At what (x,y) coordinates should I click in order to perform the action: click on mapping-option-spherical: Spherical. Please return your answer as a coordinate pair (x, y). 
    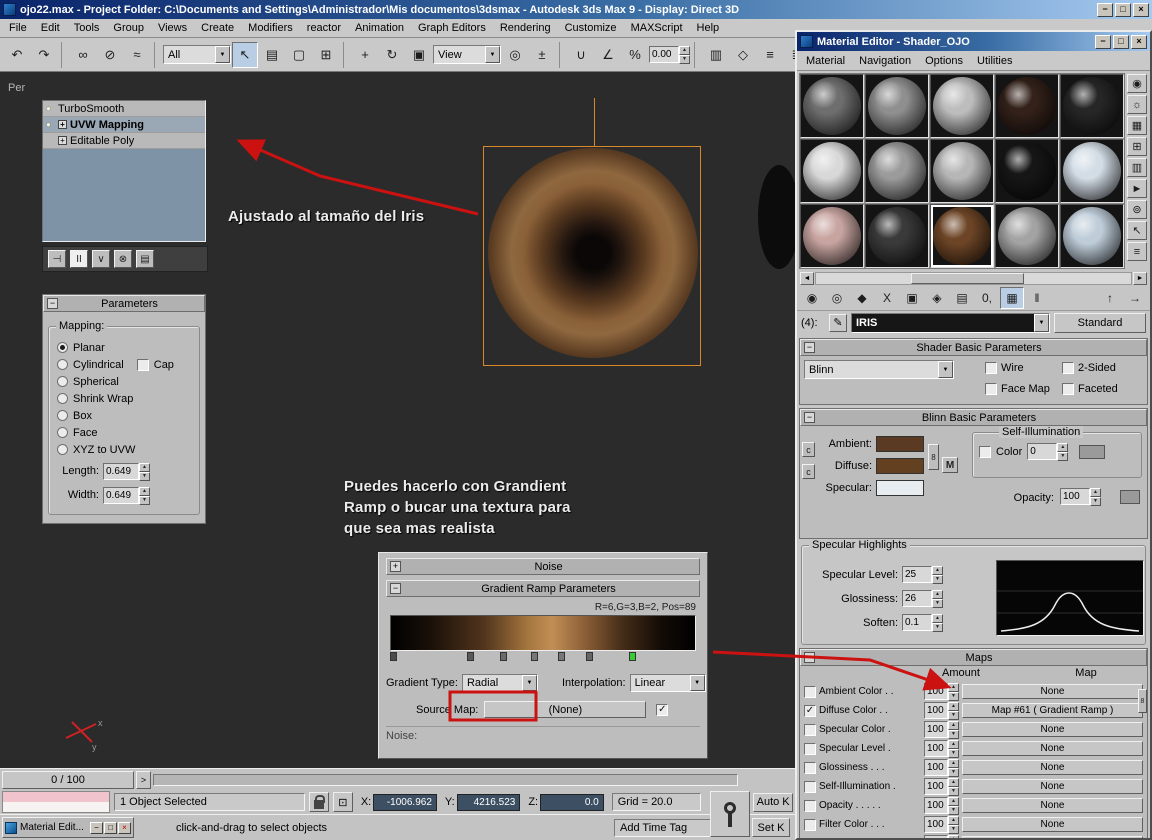
    Looking at the image, I should click on (125, 381).